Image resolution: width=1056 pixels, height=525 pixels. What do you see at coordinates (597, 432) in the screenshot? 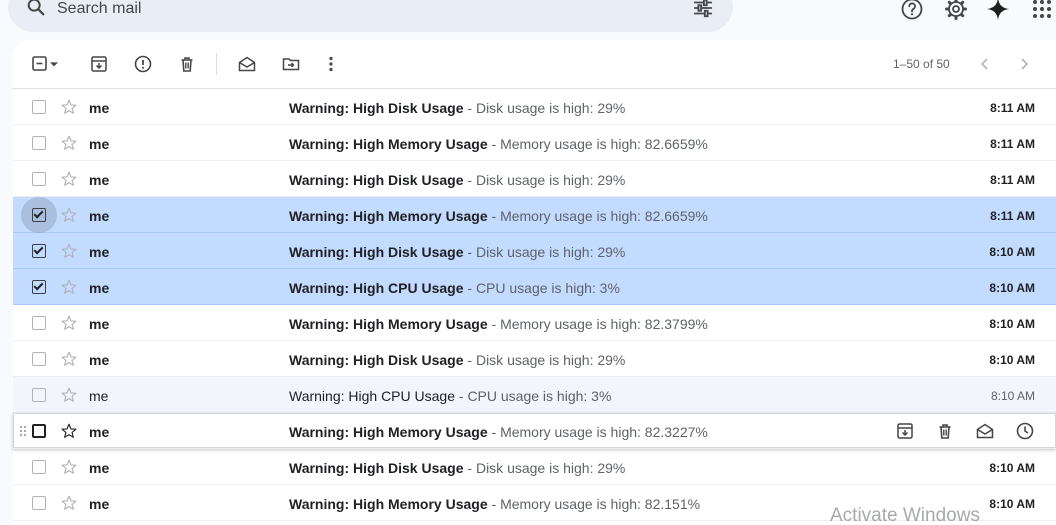
I see `email-snippet: - Memory usage is high: 82.3227%` at bounding box center [597, 432].